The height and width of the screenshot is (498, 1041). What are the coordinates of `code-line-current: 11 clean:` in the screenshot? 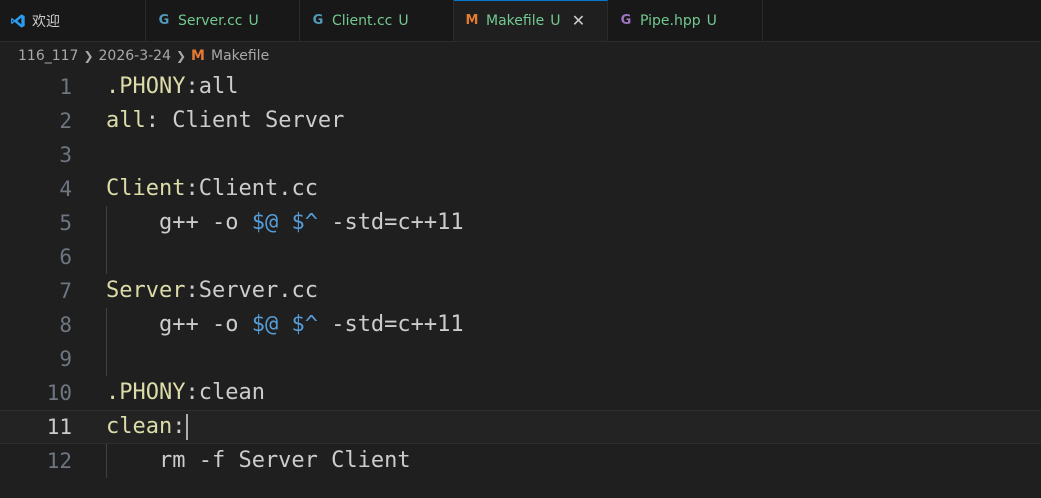 It's located at (520, 427).